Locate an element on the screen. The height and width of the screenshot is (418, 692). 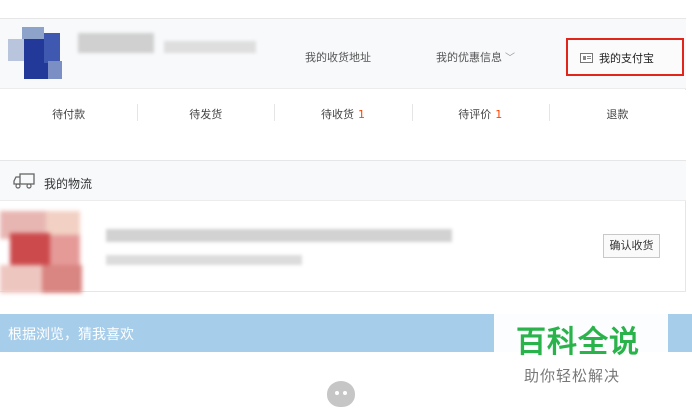
watermark: 百科全说 助你轻松解决 is located at coordinates (581, 353).